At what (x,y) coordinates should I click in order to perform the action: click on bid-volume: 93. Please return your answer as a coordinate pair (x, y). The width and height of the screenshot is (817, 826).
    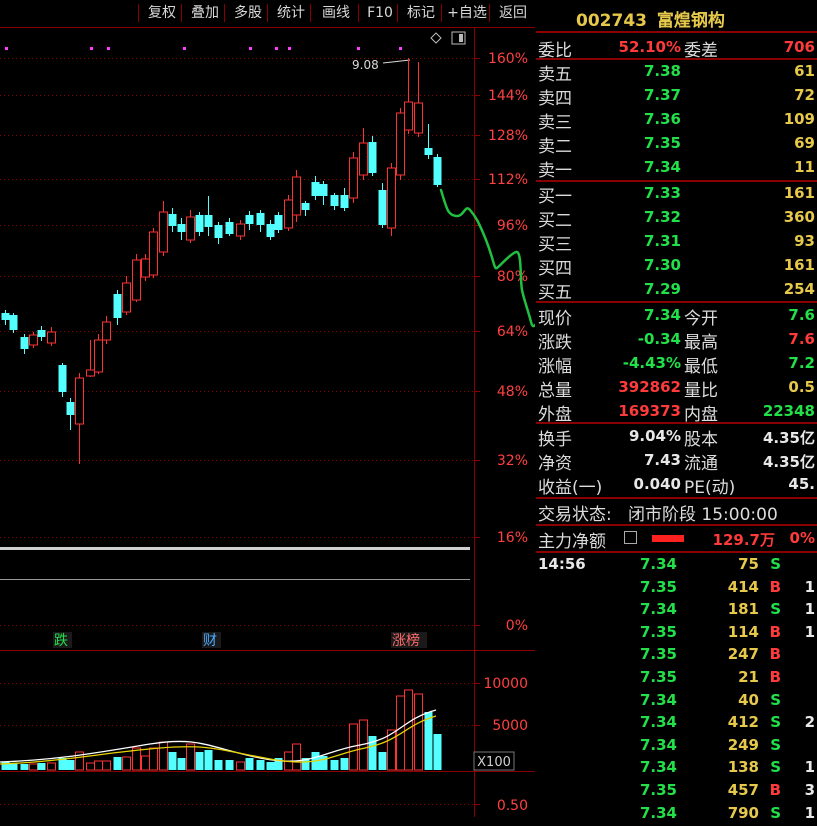
    Looking at the image, I should click on (804, 241).